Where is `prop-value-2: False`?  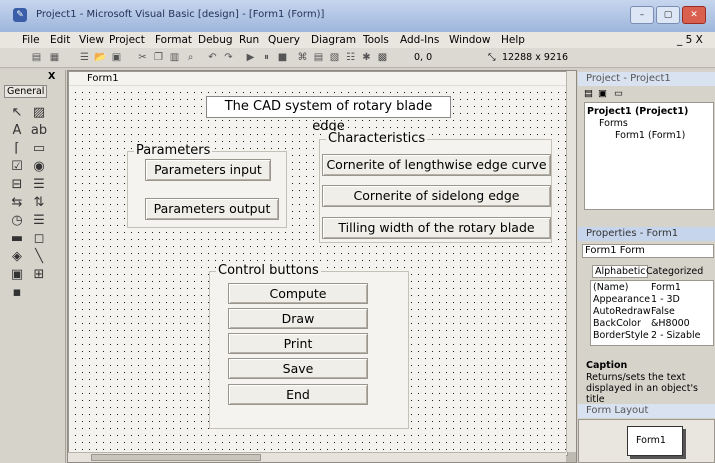
prop-value-2: False is located at coordinates (663, 311).